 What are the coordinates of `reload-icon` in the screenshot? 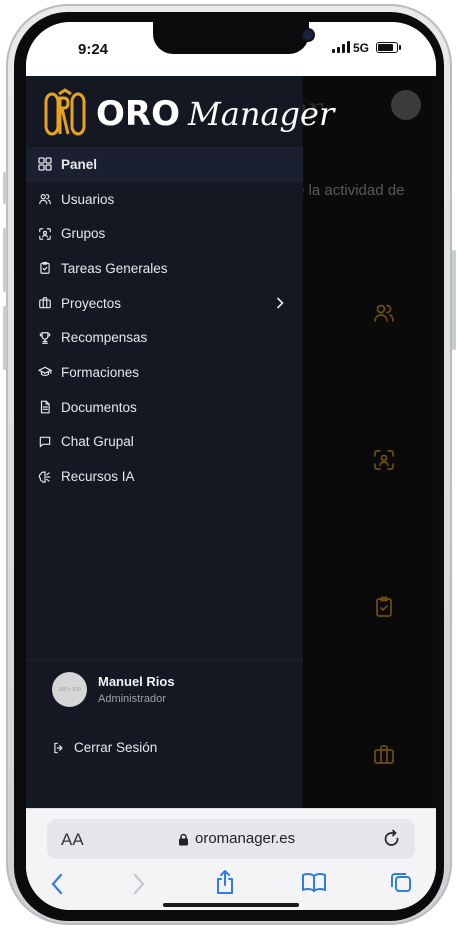 It's located at (392, 839).